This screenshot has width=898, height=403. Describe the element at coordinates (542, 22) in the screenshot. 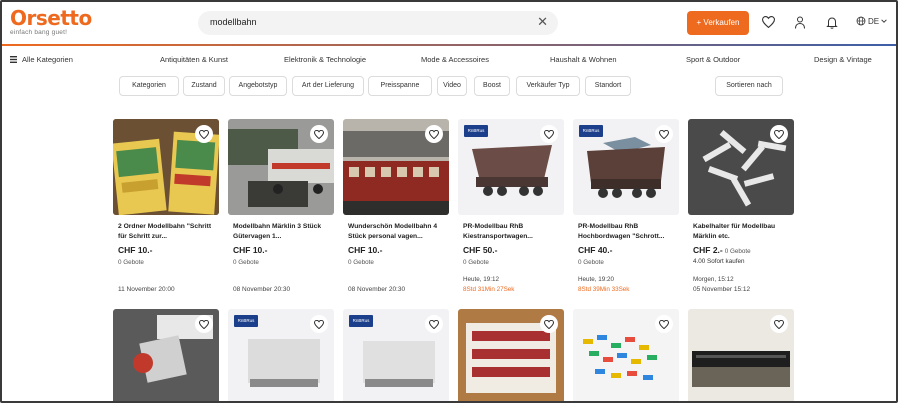

I see `close-icon: ✕` at that location.